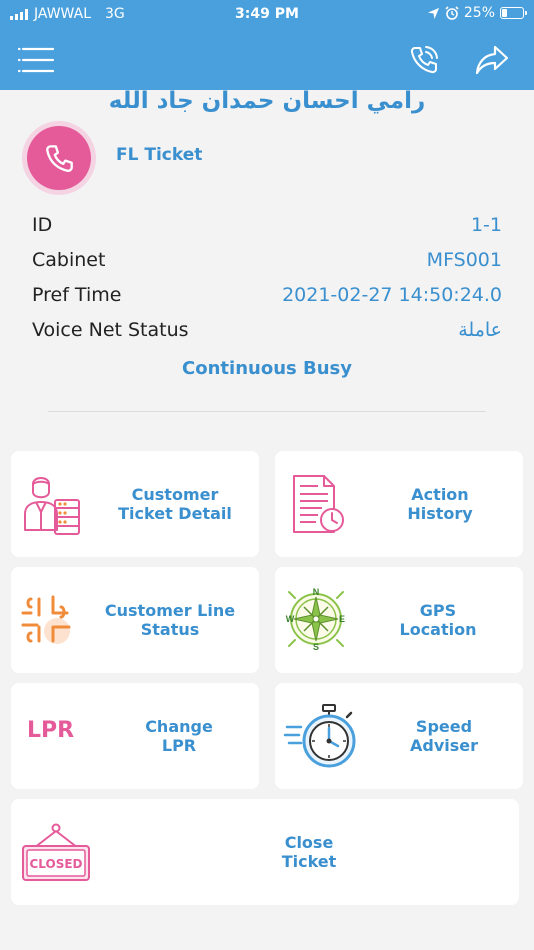  What do you see at coordinates (452, 13) in the screenshot?
I see `alarm-icon` at bounding box center [452, 13].